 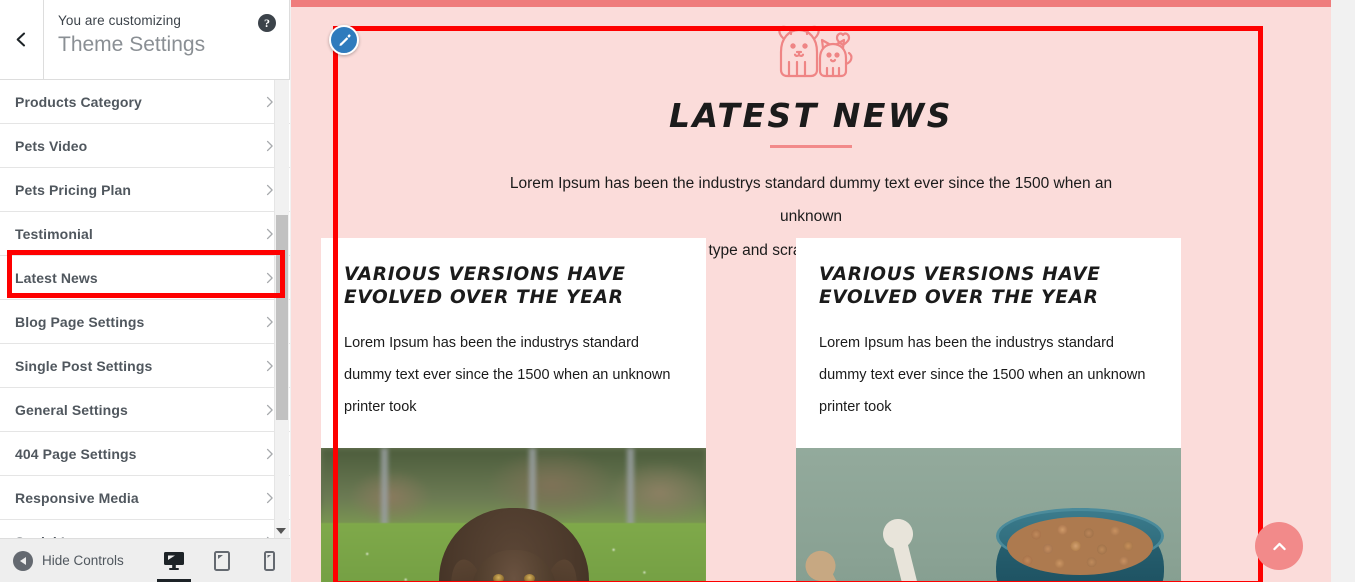 What do you see at coordinates (54, 233) in the screenshot?
I see `sidebar-item-label: Testimonial` at bounding box center [54, 233].